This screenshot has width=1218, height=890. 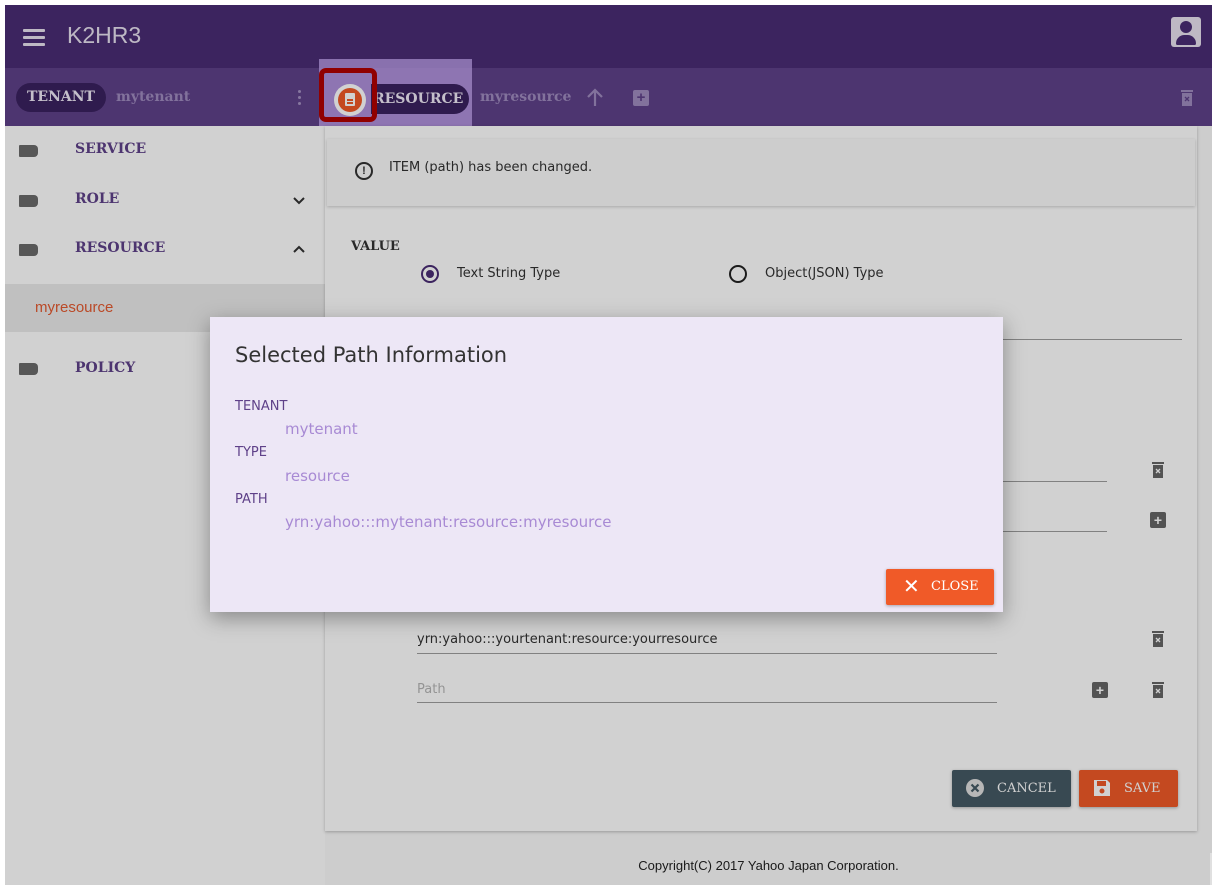 What do you see at coordinates (911, 586) in the screenshot?
I see `close-icon: ✕` at bounding box center [911, 586].